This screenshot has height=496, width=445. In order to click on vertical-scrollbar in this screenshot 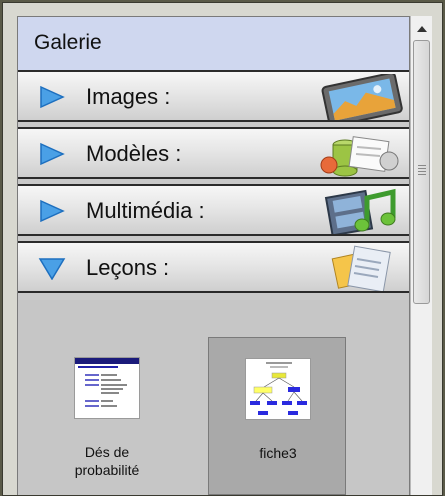, I will do `click(421, 255)`.